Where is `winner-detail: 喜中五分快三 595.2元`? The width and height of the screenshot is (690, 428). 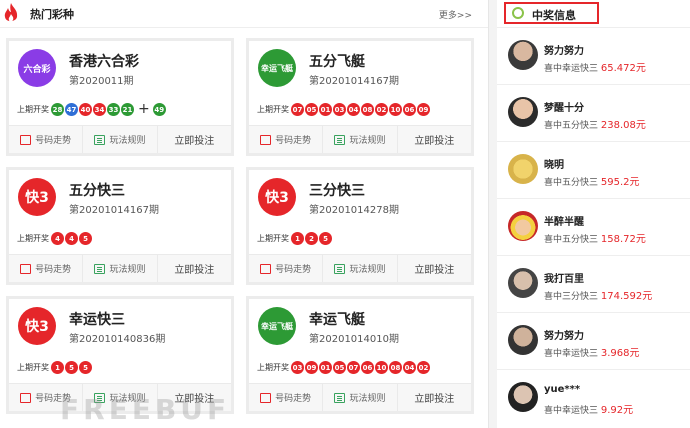 winner-detail: 喜中五分快三 595.2元 is located at coordinates (592, 180).